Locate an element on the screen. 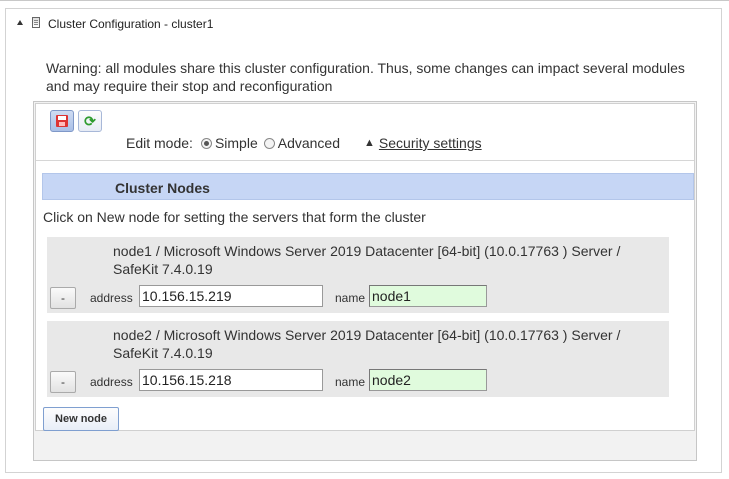 The height and width of the screenshot is (479, 729). edit-mode-label: Edit mode: is located at coordinates (159, 143).